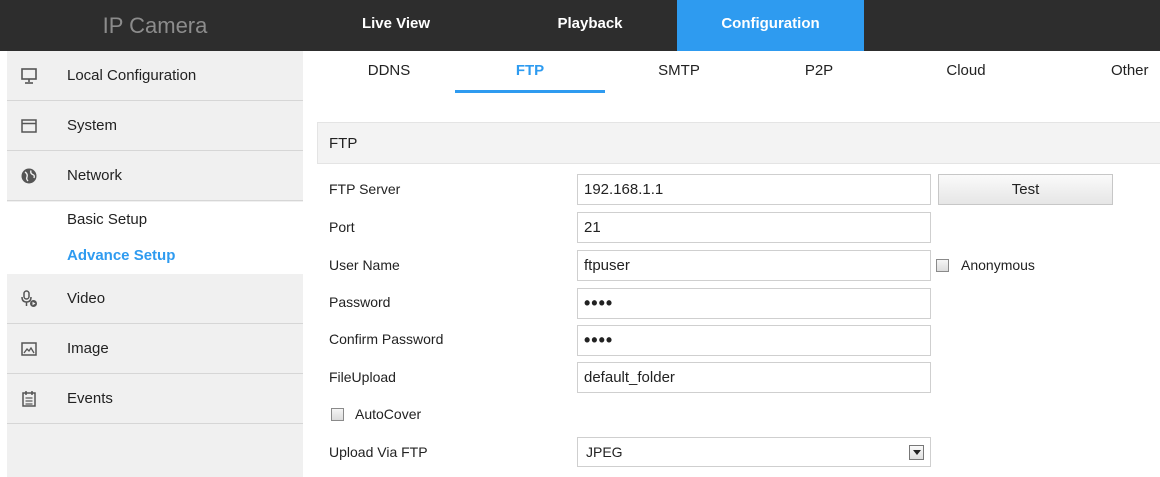  I want to click on port-label: Port, so click(342, 227).